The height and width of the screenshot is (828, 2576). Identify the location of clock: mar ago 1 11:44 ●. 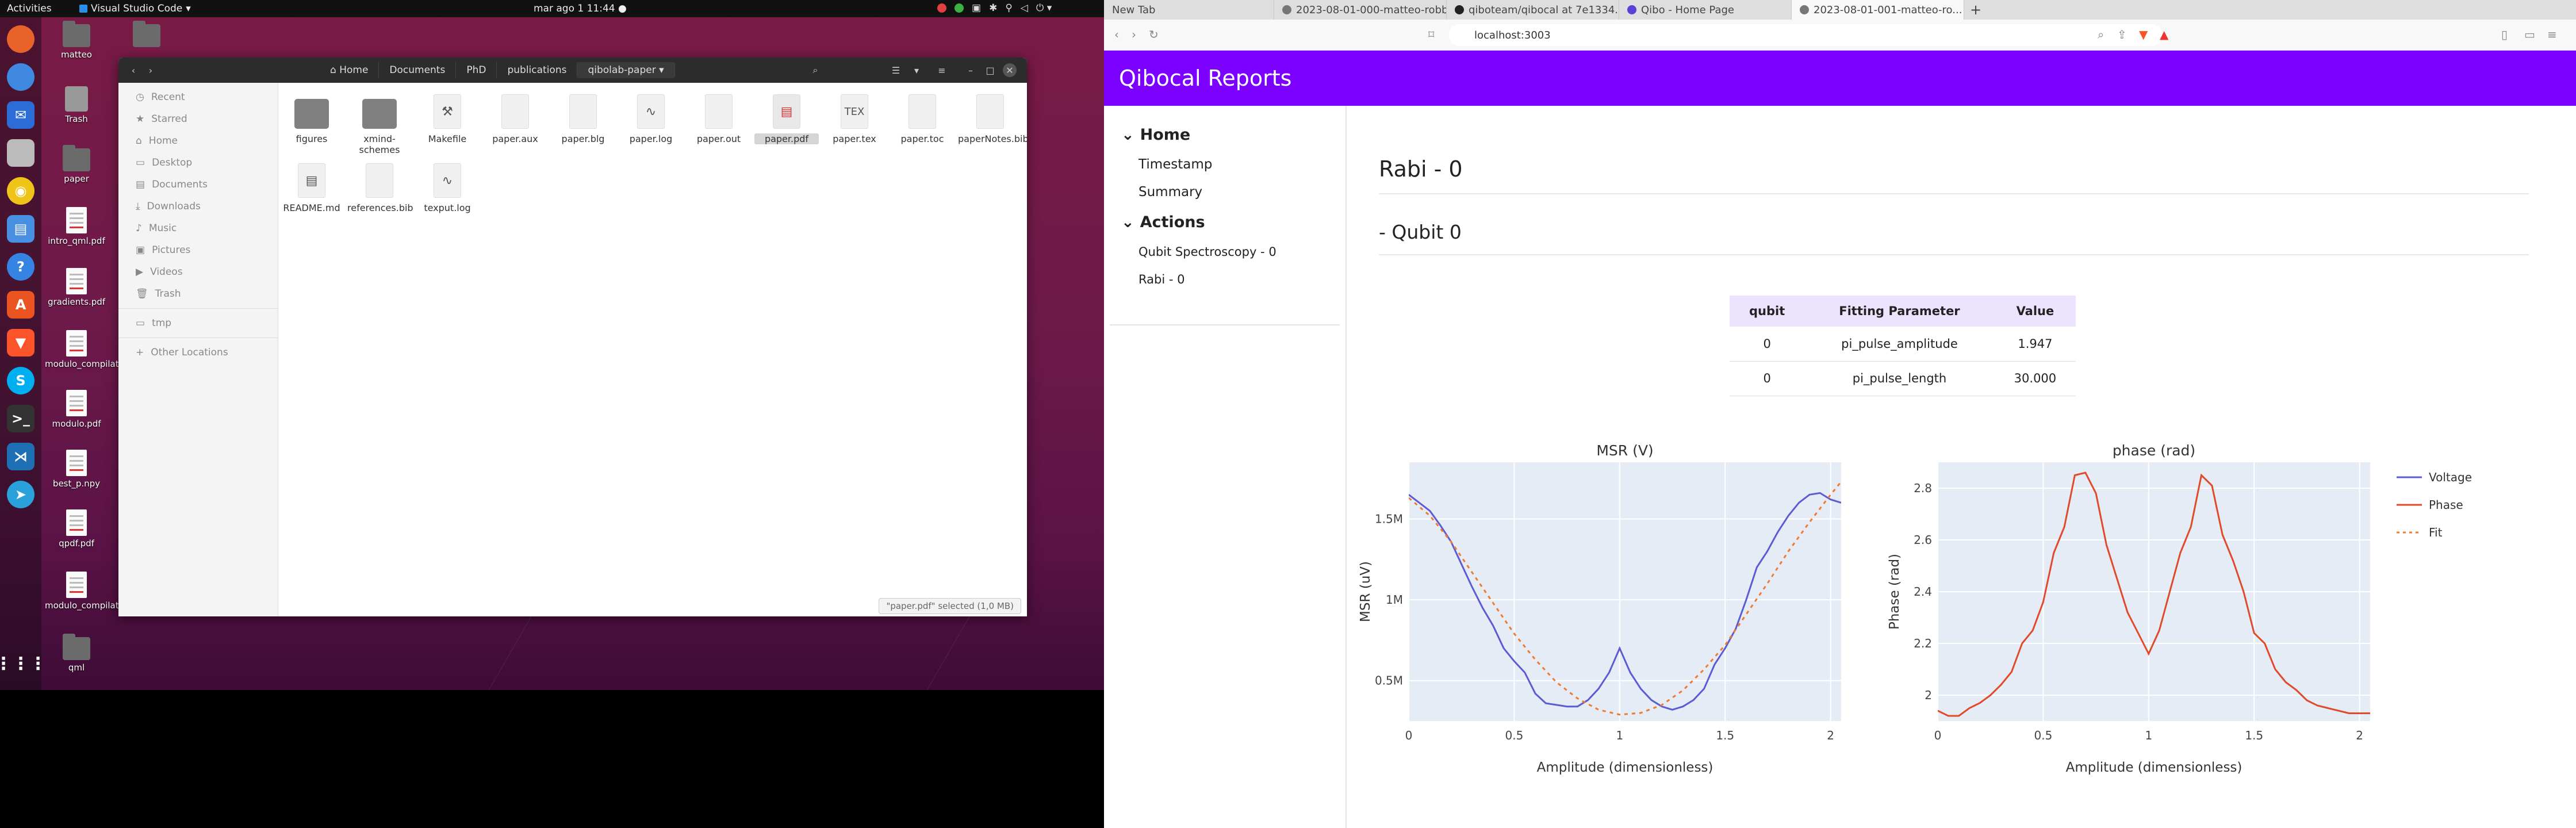
(580, 8).